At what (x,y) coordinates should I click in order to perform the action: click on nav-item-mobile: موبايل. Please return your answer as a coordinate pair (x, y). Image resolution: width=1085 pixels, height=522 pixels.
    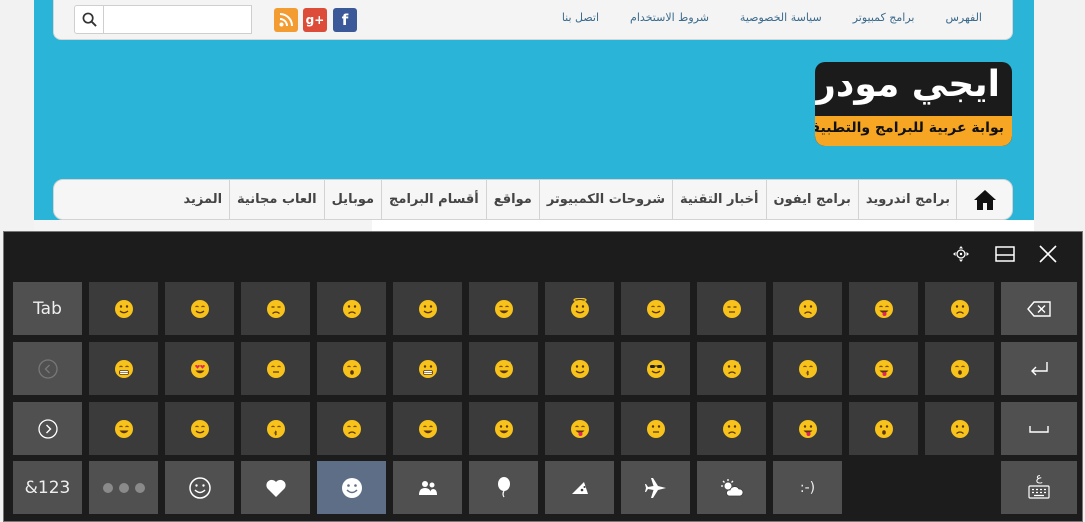
    Looking at the image, I should click on (352, 199).